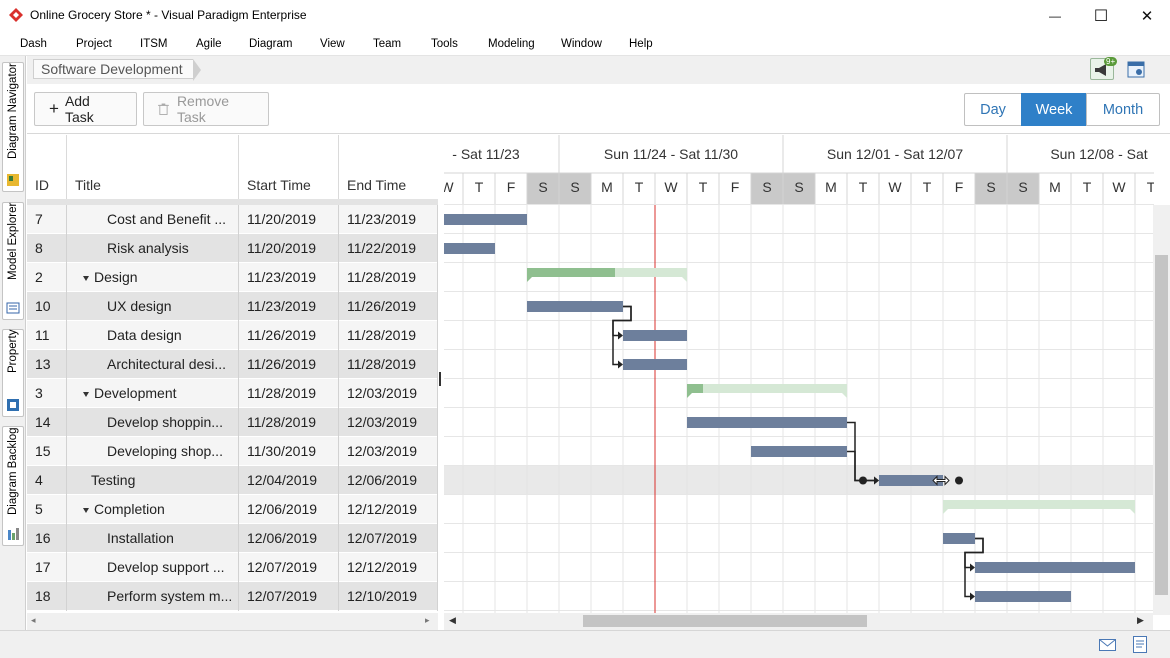 This screenshot has width=1170, height=658. Describe the element at coordinates (452, 620) in the screenshot. I see `gantt-scroll-left-icon: ◀` at that location.